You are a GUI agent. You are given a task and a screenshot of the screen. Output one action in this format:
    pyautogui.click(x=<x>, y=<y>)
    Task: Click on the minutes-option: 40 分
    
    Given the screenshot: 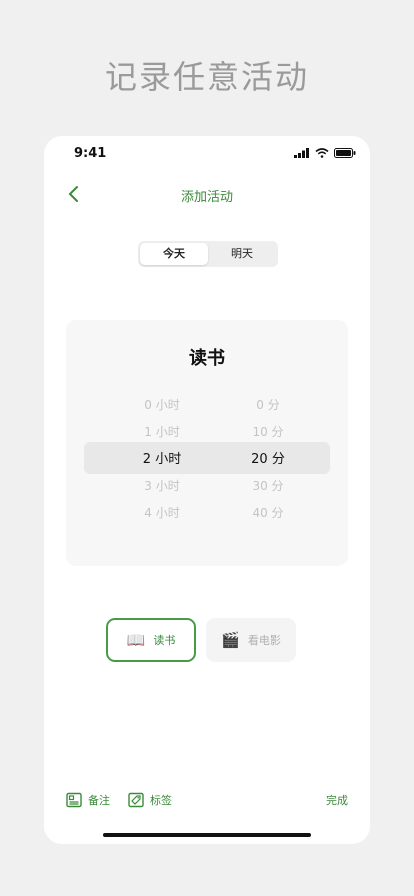 What is the action you would take?
    pyautogui.click(x=268, y=513)
    